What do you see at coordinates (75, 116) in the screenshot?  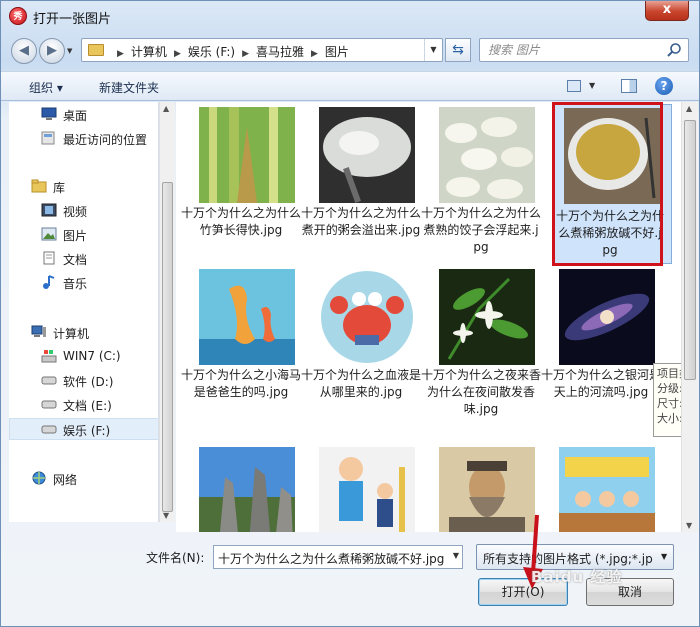 I see `sidebar-item-label: 桌面` at bounding box center [75, 116].